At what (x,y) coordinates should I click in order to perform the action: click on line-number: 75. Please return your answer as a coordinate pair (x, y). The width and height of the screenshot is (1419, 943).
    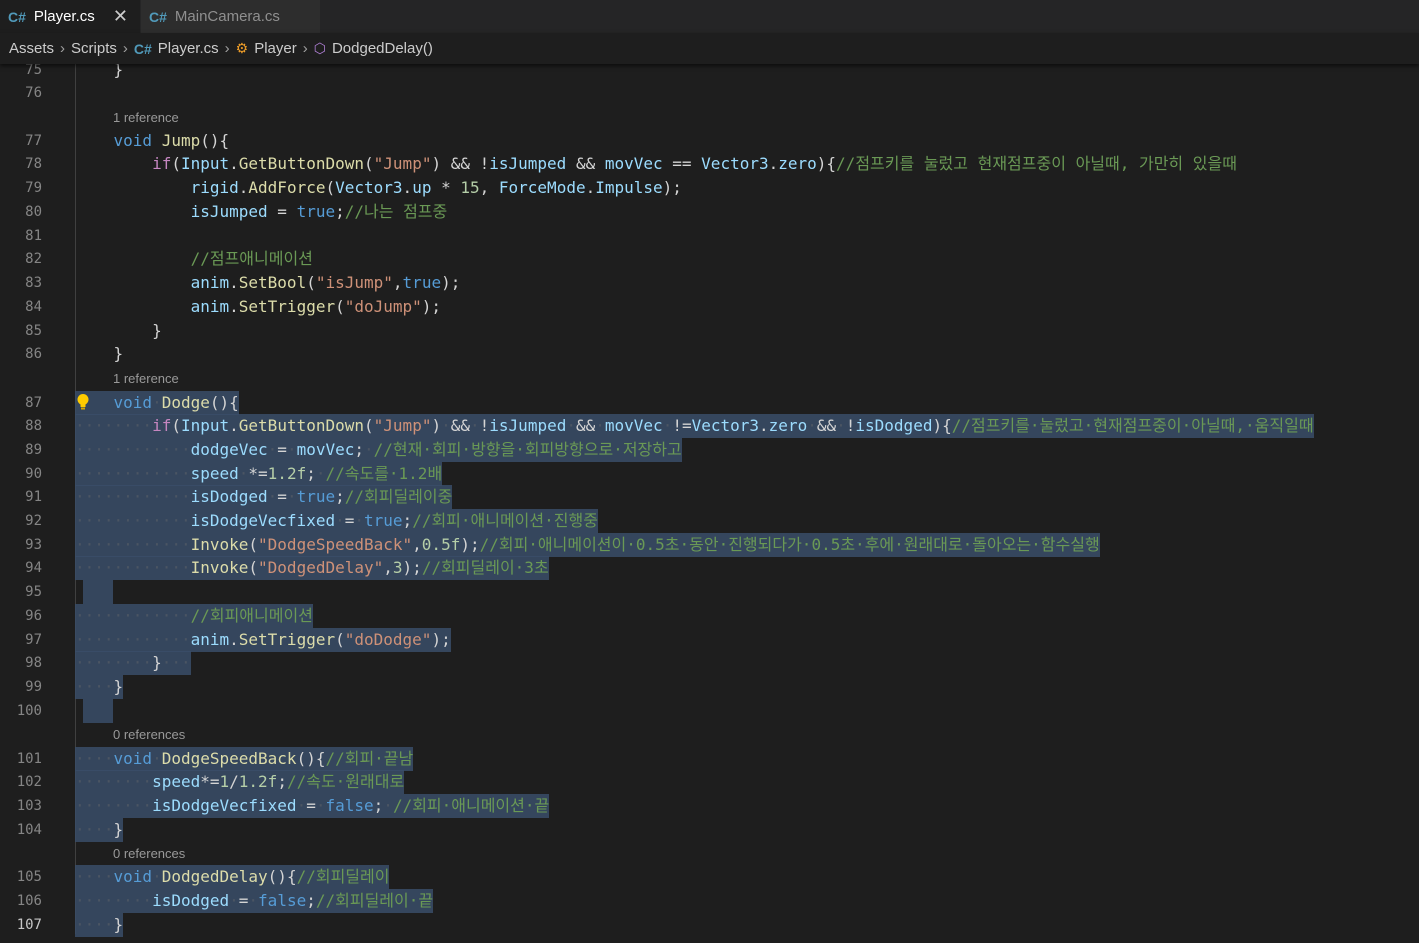
    Looking at the image, I should click on (33, 71).